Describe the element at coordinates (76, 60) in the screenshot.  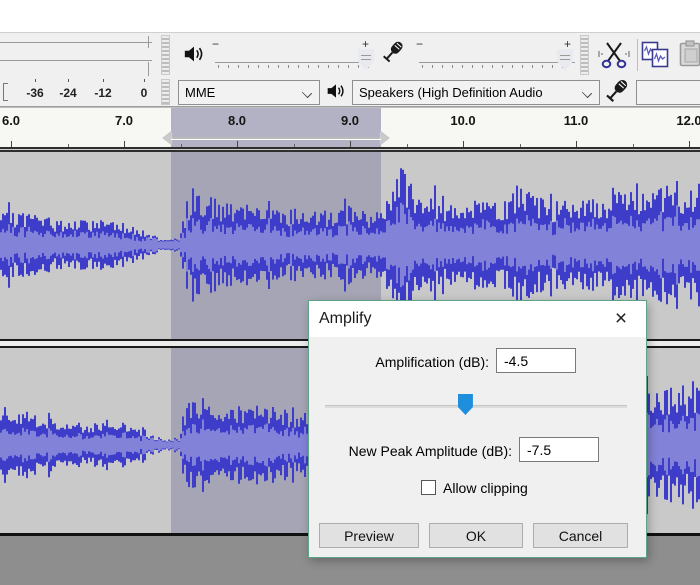
I see `meter-bar-bottom` at that location.